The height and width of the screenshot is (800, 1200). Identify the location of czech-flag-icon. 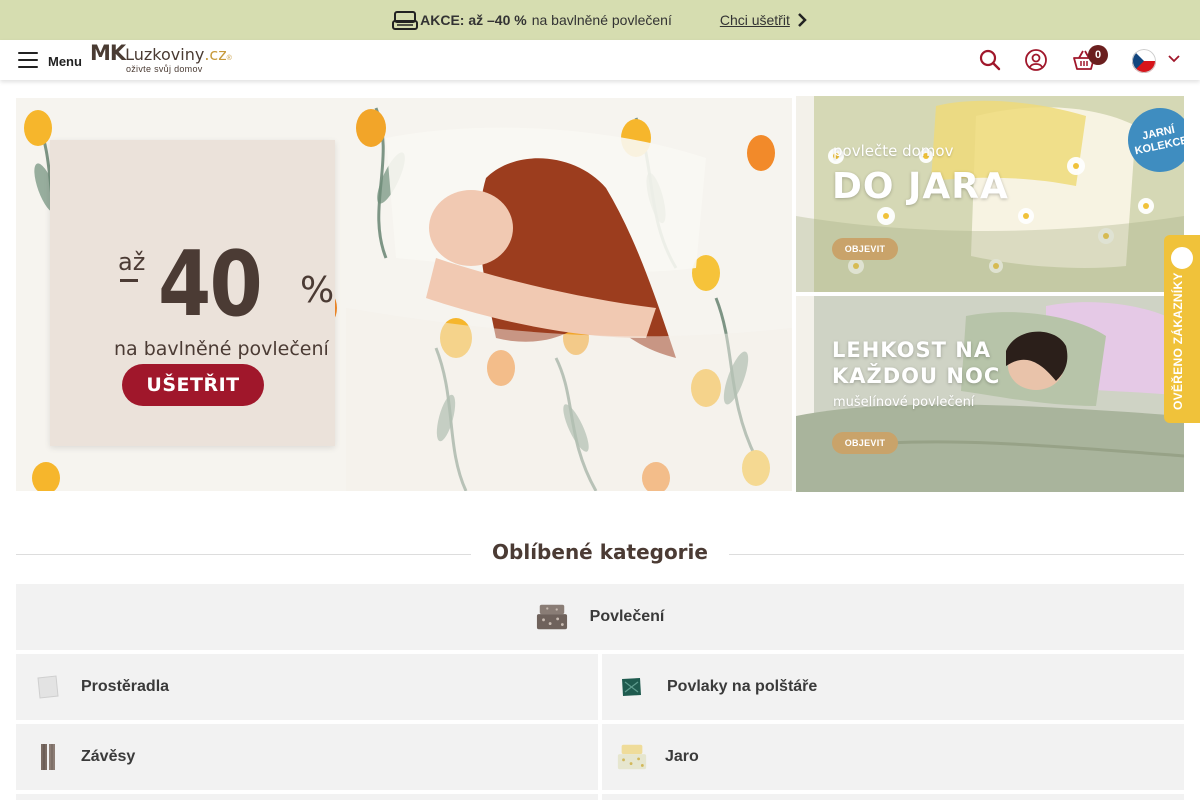
(1144, 61).